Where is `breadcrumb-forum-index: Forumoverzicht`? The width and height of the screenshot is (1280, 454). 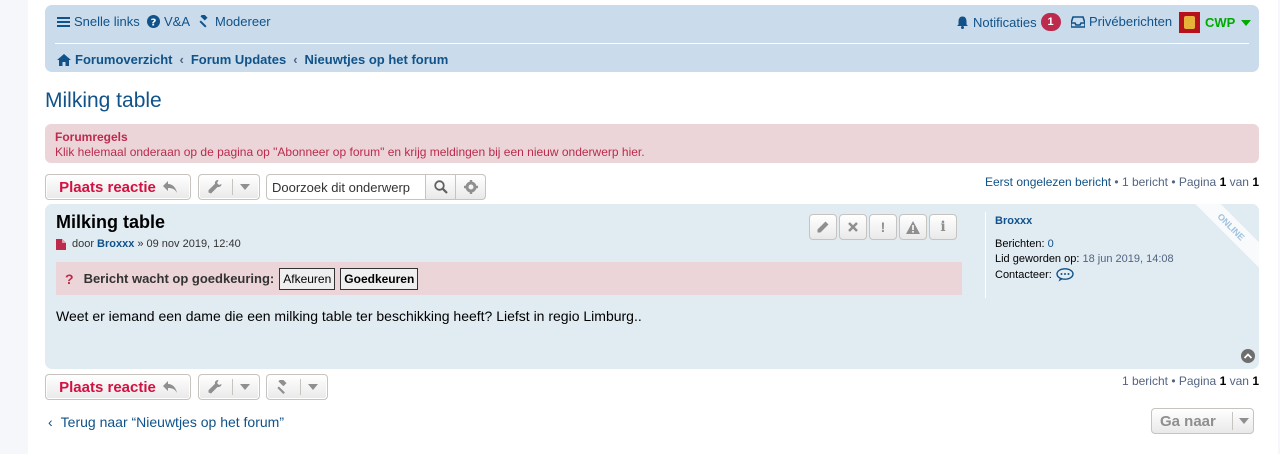
breadcrumb-forum-index: Forumoverzicht is located at coordinates (124, 59).